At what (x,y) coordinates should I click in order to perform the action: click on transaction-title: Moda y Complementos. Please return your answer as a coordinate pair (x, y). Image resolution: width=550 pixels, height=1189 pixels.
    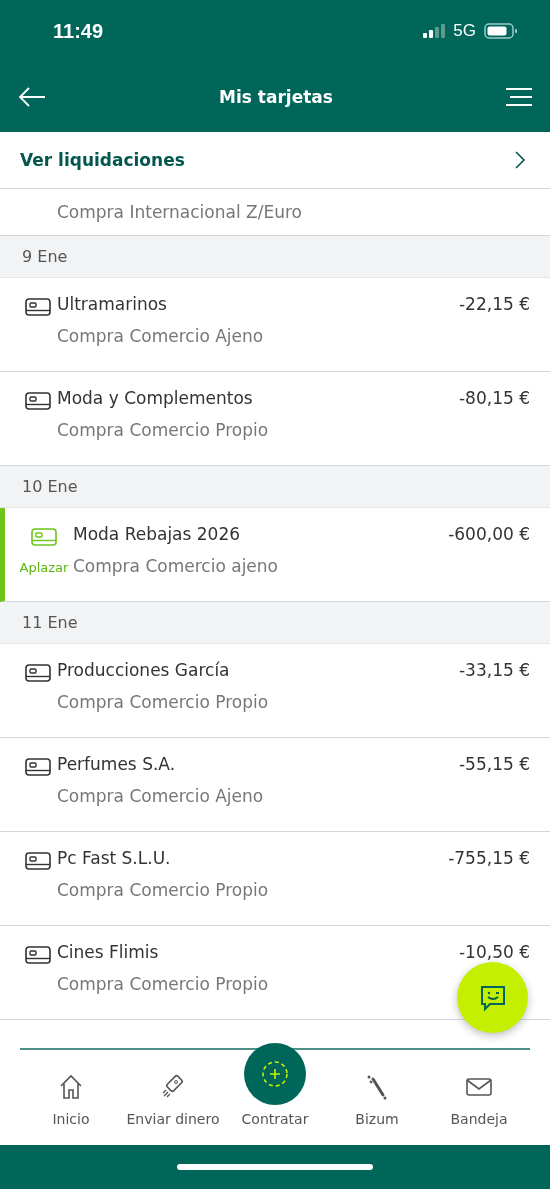
    Looking at the image, I should click on (155, 398).